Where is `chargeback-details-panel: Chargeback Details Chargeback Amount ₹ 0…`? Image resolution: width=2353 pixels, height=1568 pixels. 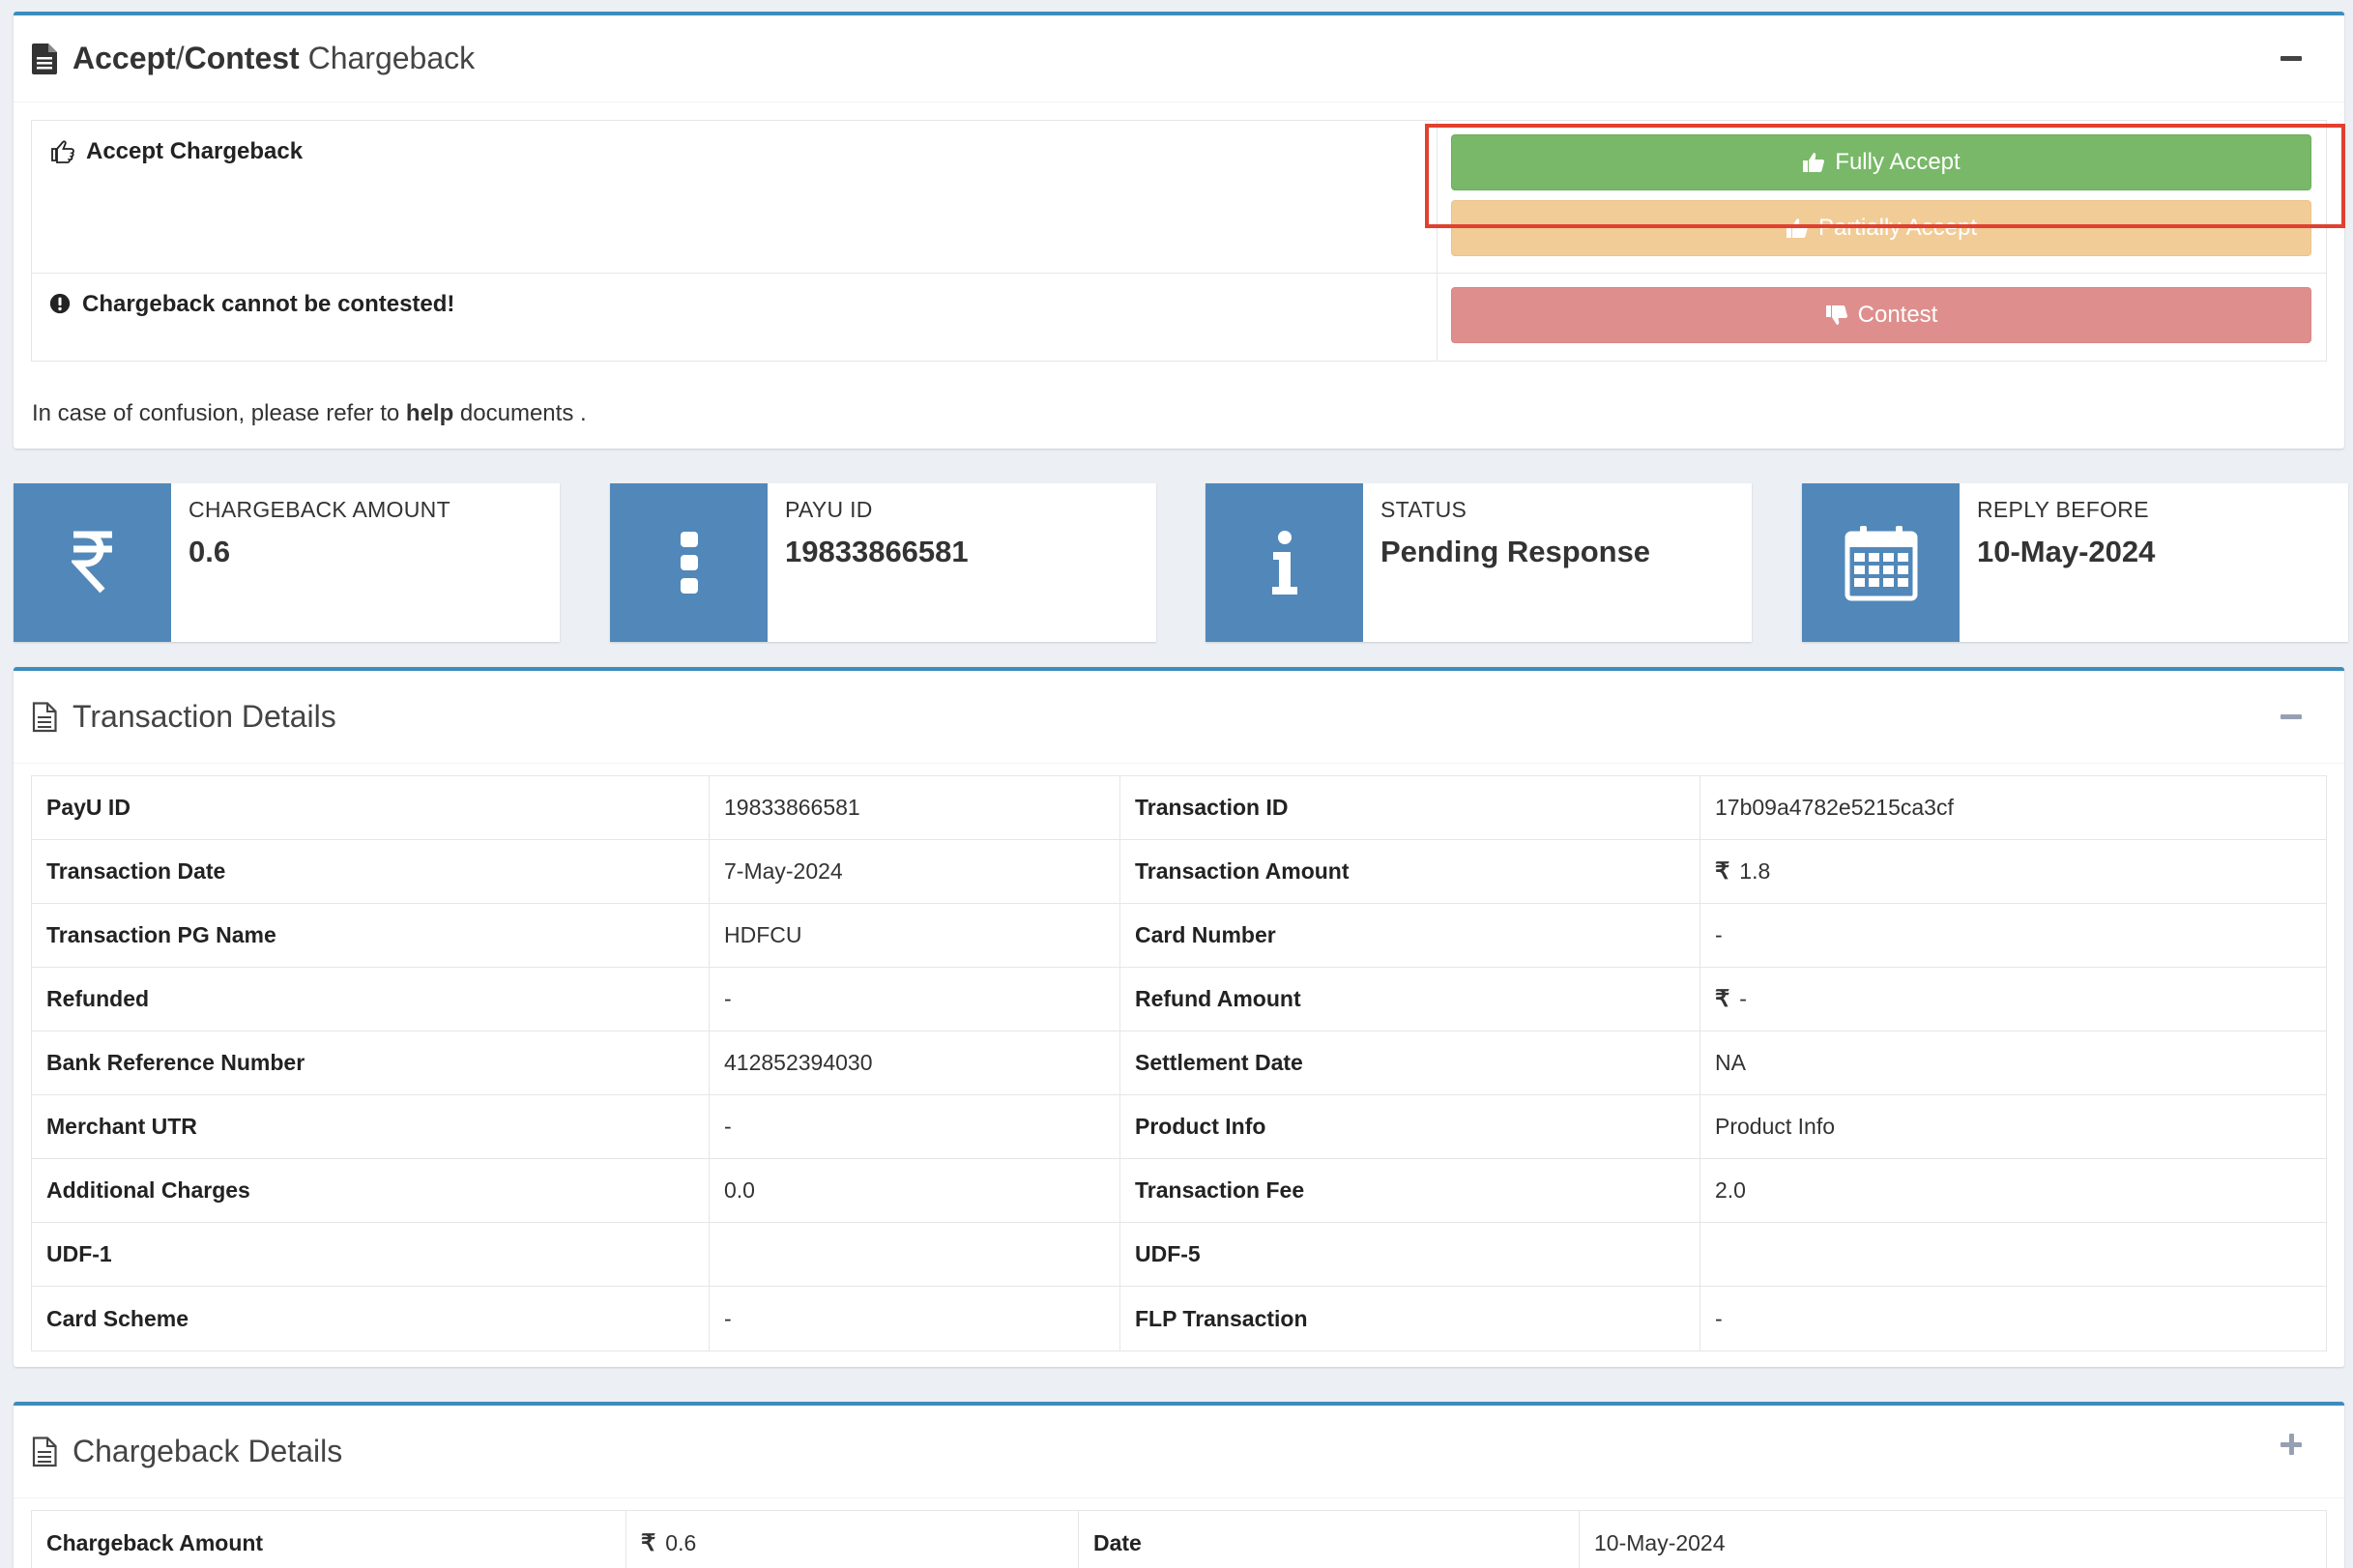
chargeback-details-panel: Chargeback Details Chargeback Amount ₹ 0… is located at coordinates (1179, 1485).